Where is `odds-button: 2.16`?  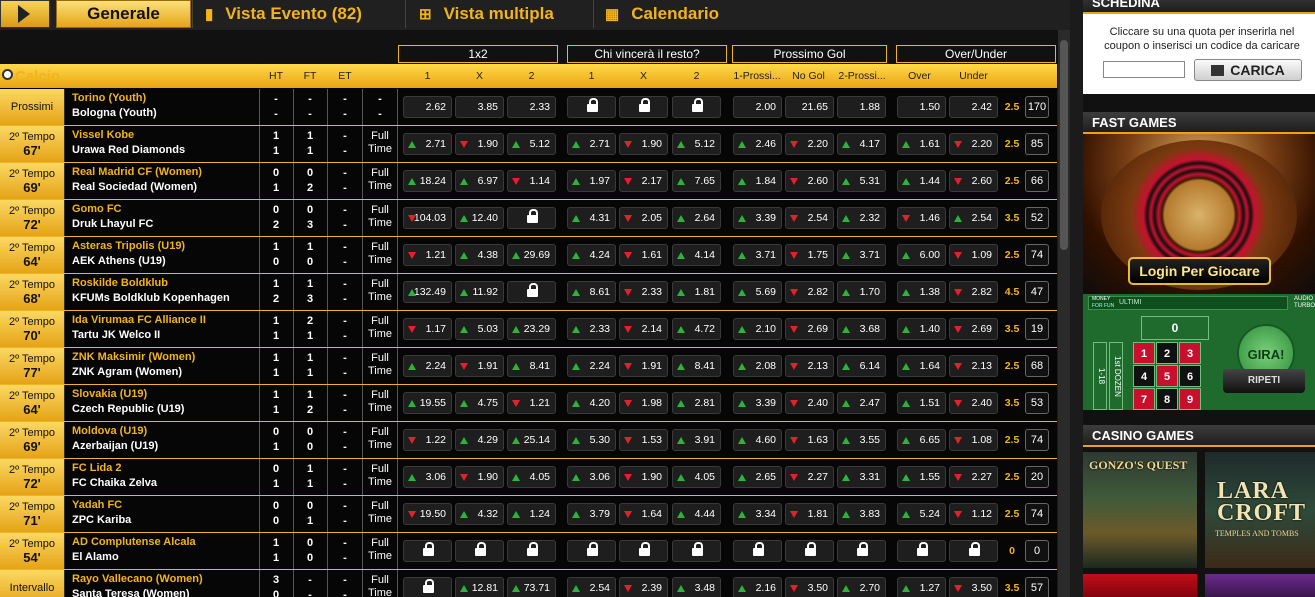
odds-button: 2.16 is located at coordinates (757, 587).